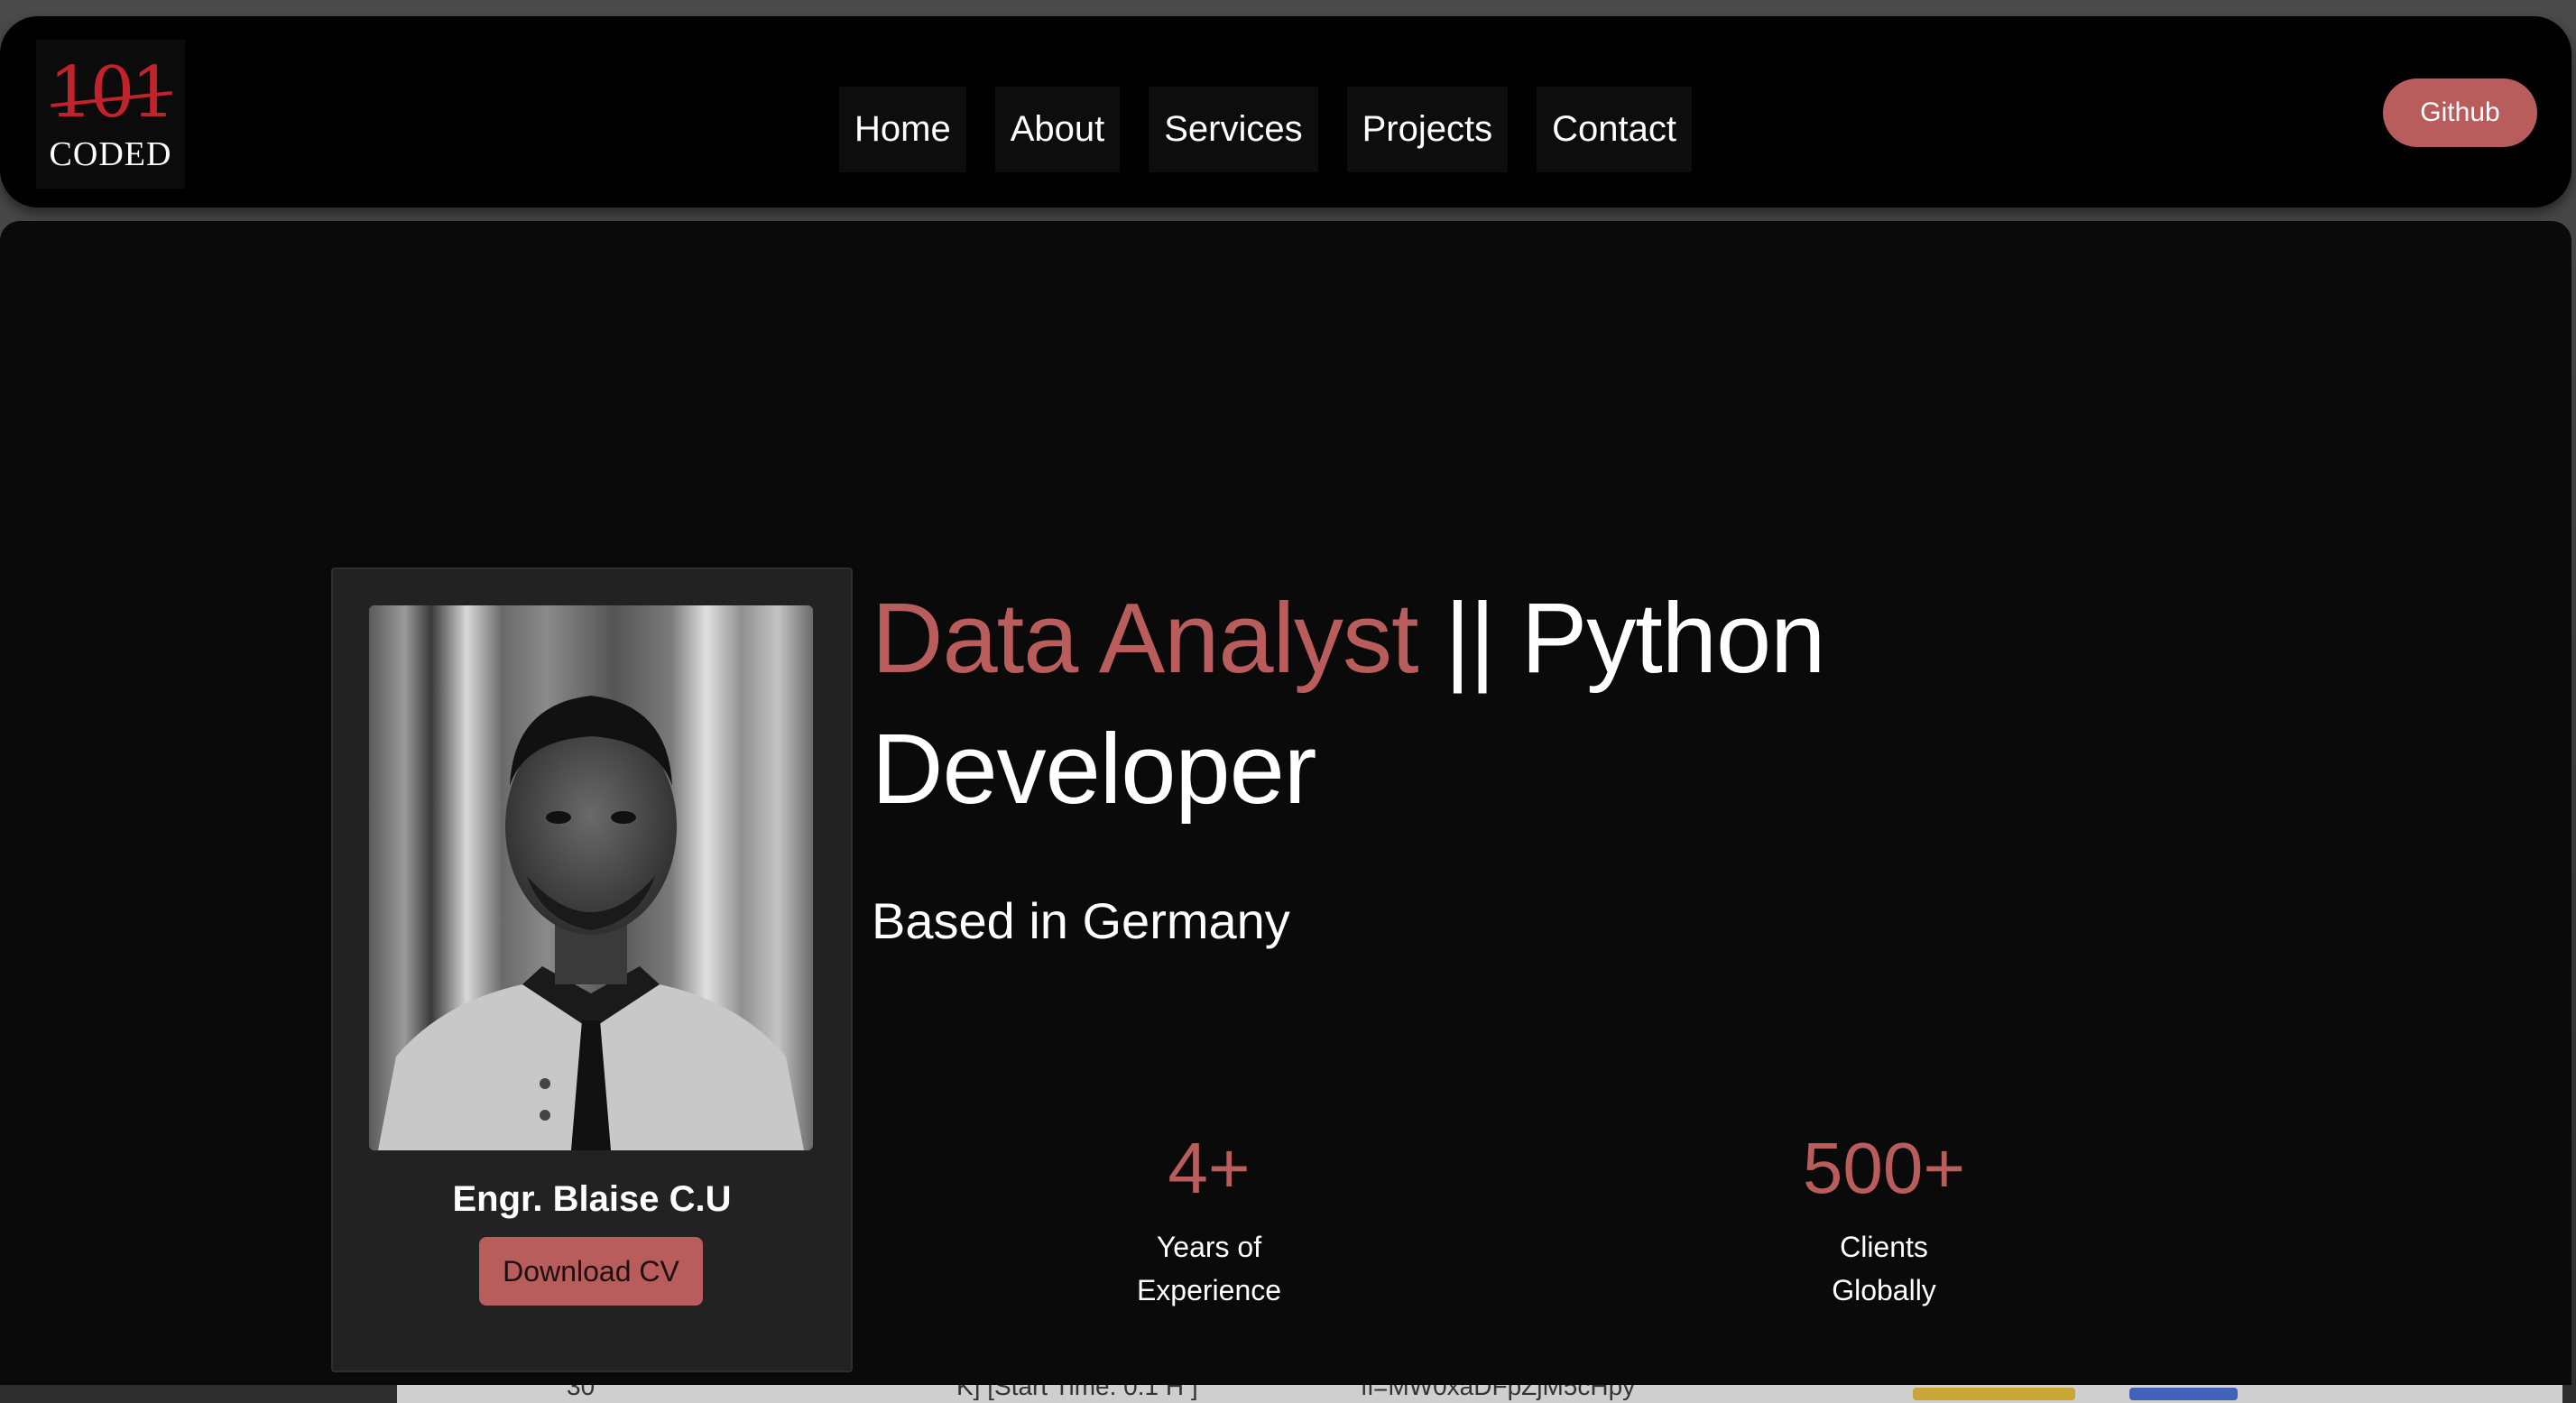 Image resolution: width=2576 pixels, height=1403 pixels. I want to click on stat-label: Years of Experience, so click(1209, 1268).